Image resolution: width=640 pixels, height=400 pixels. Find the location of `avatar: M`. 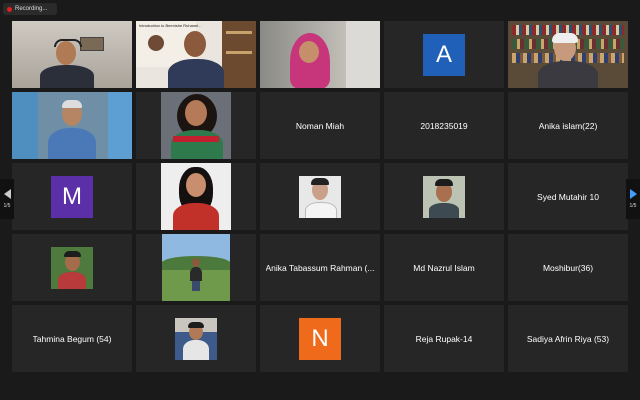

avatar: M is located at coordinates (72, 196).